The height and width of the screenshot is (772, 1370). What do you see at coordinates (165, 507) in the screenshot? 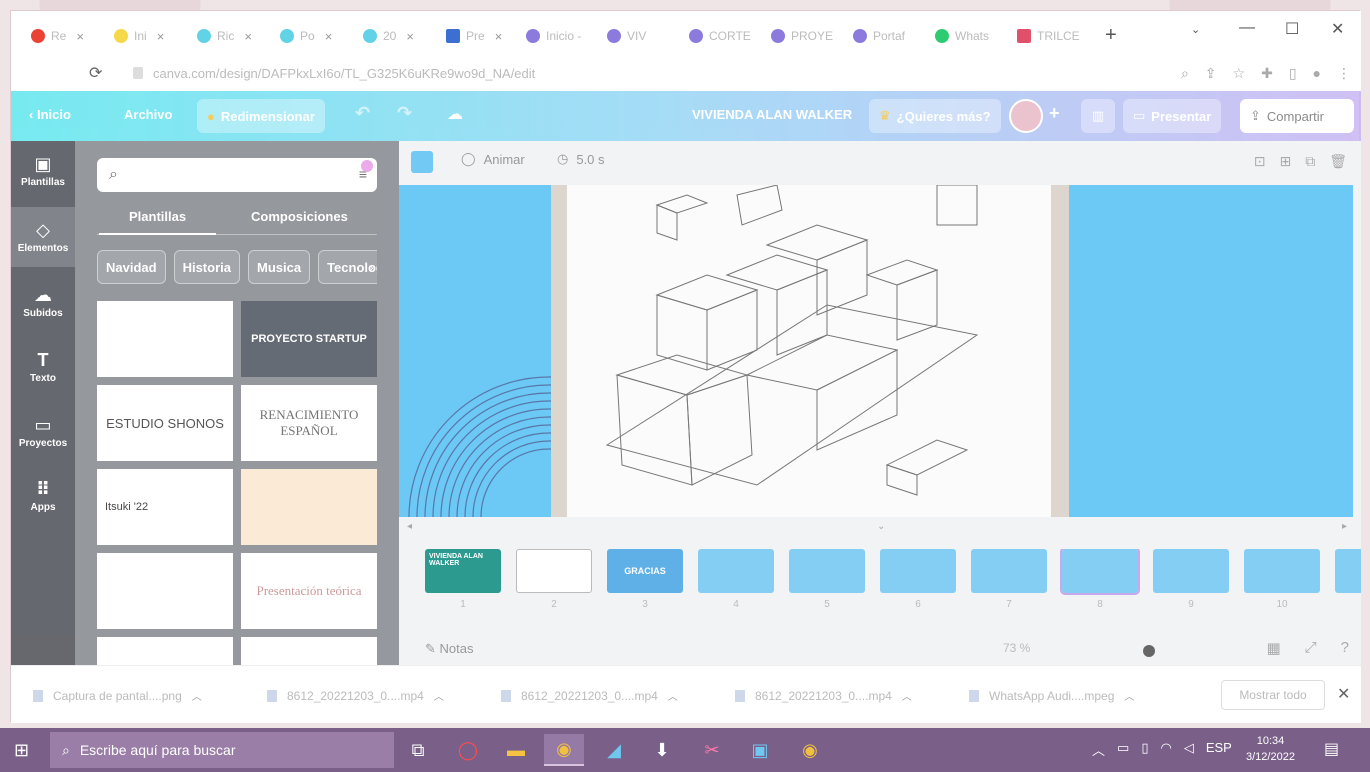
I see `template-card: Itsuki '22` at bounding box center [165, 507].